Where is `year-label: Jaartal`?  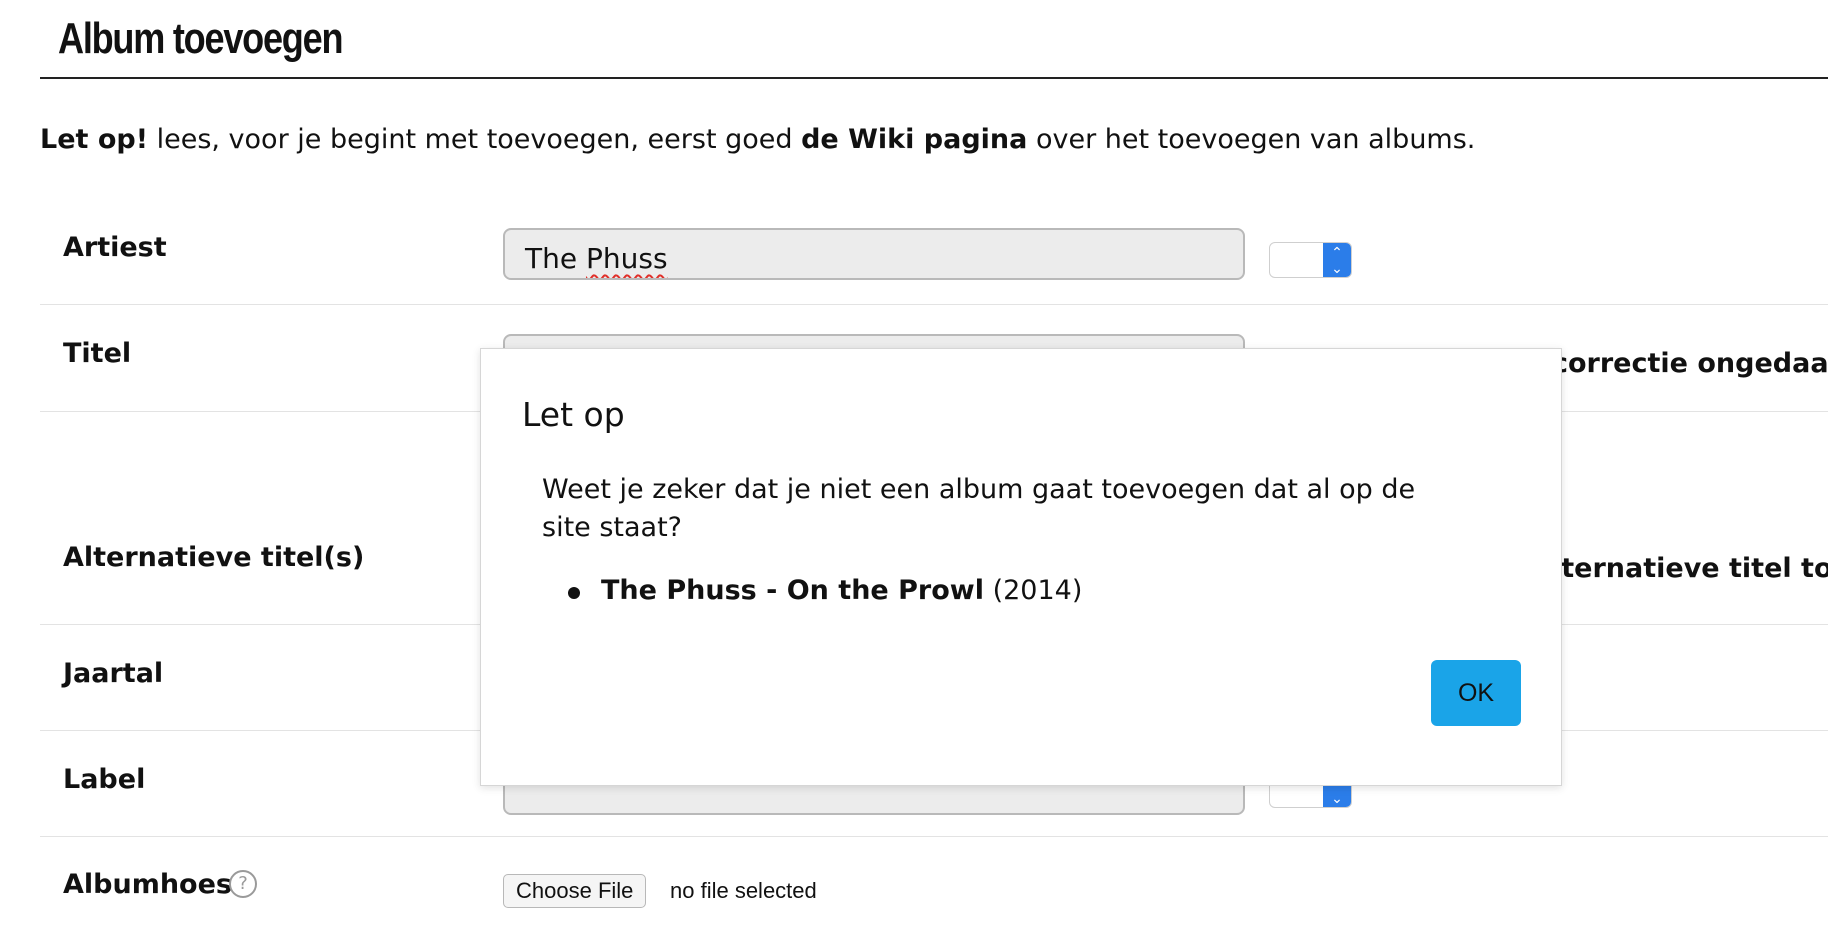
year-label: Jaartal is located at coordinates (113, 673).